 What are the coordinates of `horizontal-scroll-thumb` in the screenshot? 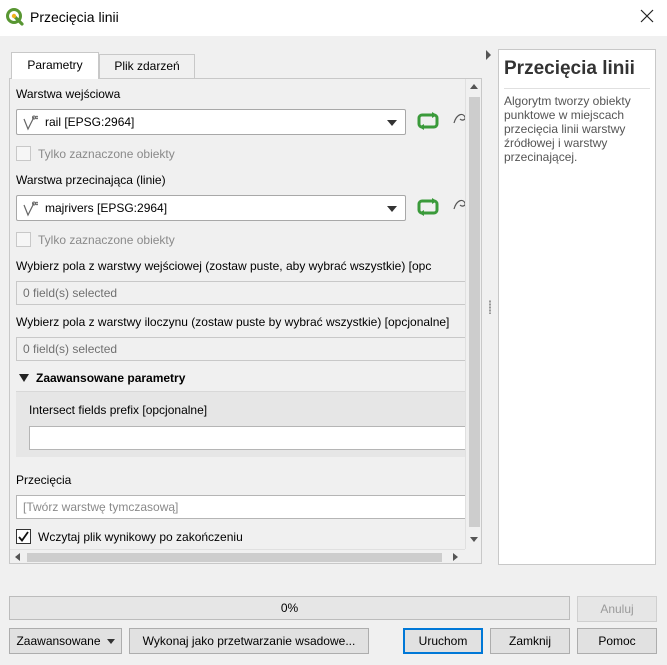 It's located at (234, 557).